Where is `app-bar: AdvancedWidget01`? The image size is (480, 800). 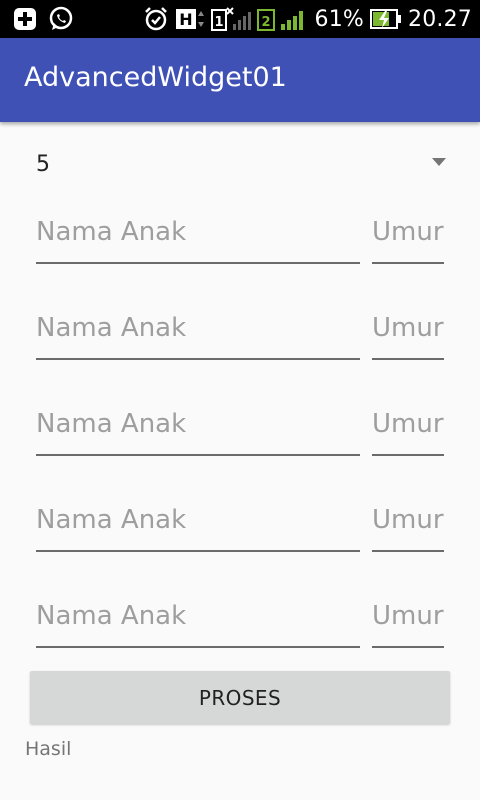 app-bar: AdvancedWidget01 is located at coordinates (240, 80).